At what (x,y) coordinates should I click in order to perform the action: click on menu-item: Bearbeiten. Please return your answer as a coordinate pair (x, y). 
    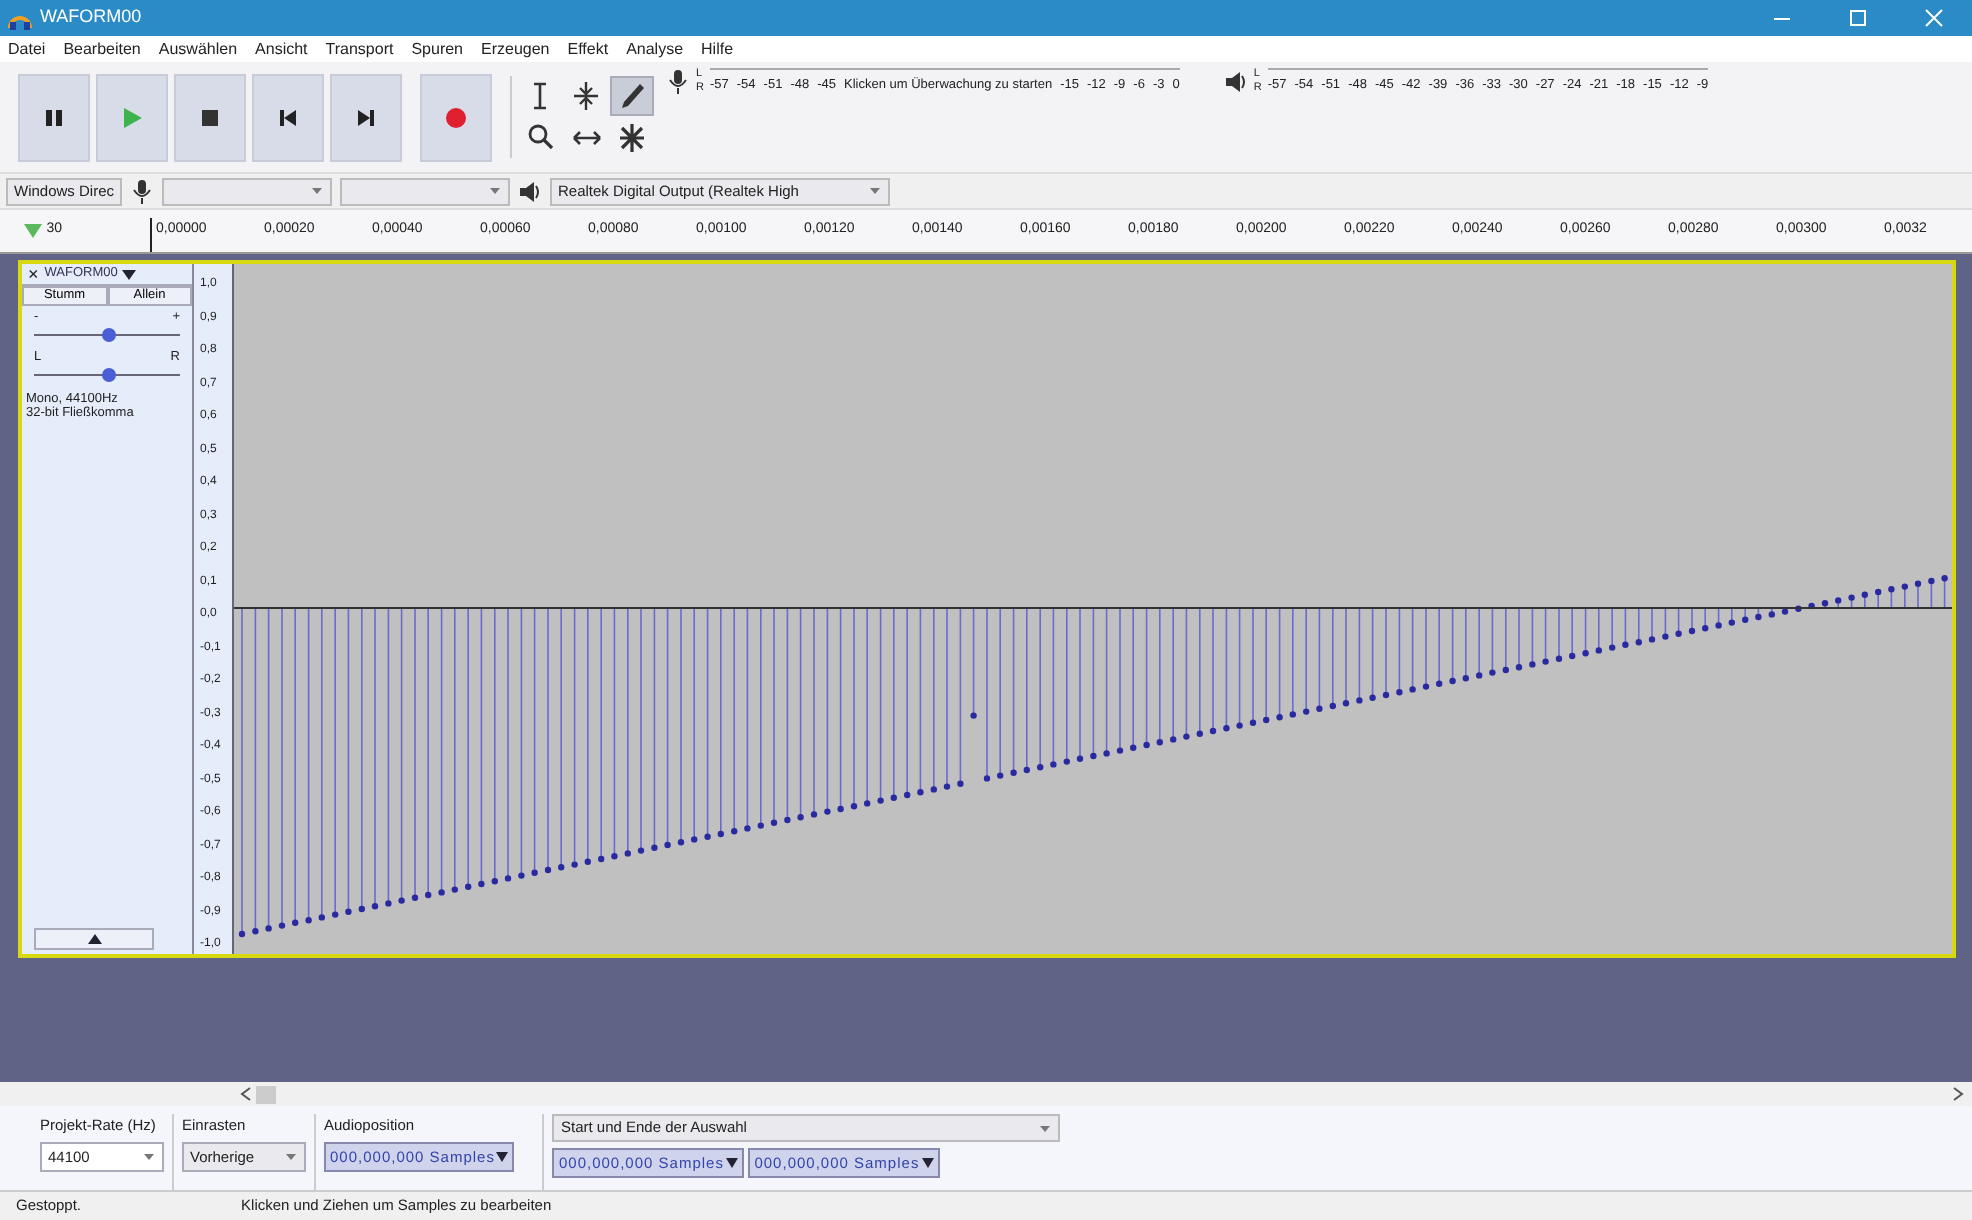
    Looking at the image, I should click on (102, 49).